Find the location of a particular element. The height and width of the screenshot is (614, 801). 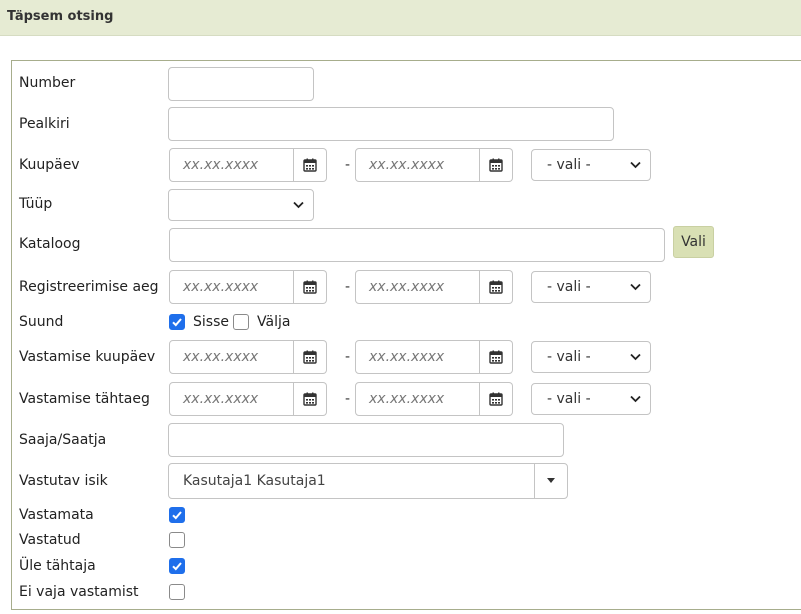

reply-deadline-to-input: xx.xx.xxxx is located at coordinates (417, 399).